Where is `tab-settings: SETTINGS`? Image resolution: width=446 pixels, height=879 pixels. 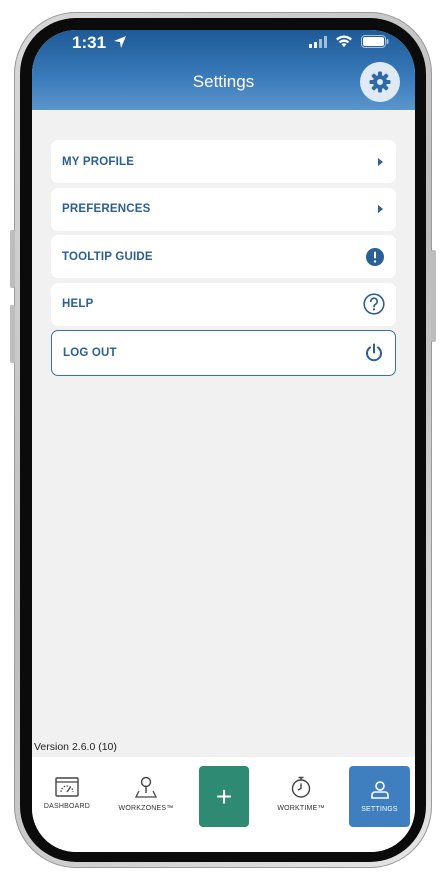 tab-settings: SETTINGS is located at coordinates (379, 796).